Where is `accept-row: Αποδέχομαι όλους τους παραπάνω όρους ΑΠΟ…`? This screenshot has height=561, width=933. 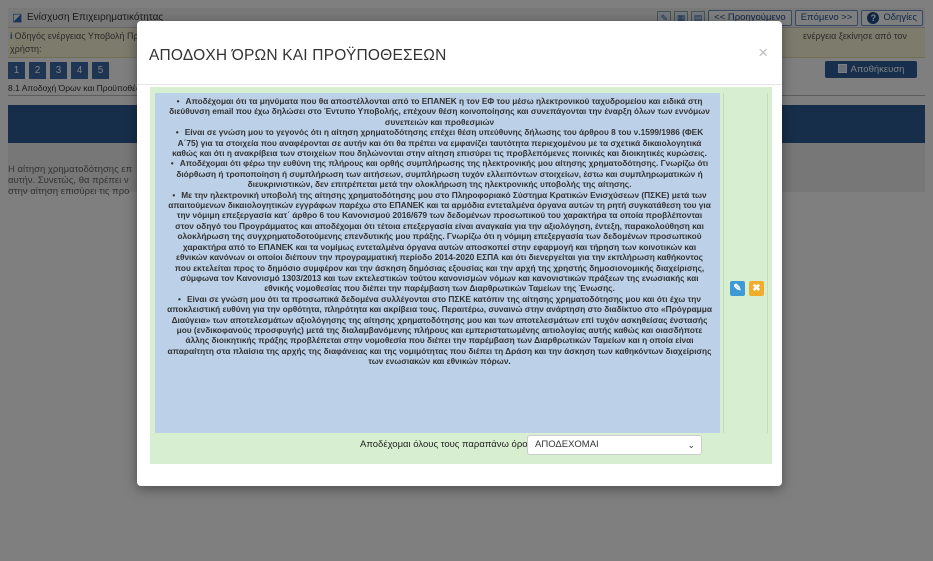
accept-row: Αποδέχομαι όλους τους παραπάνω όρους ΑΠΟ… is located at coordinates (461, 446).